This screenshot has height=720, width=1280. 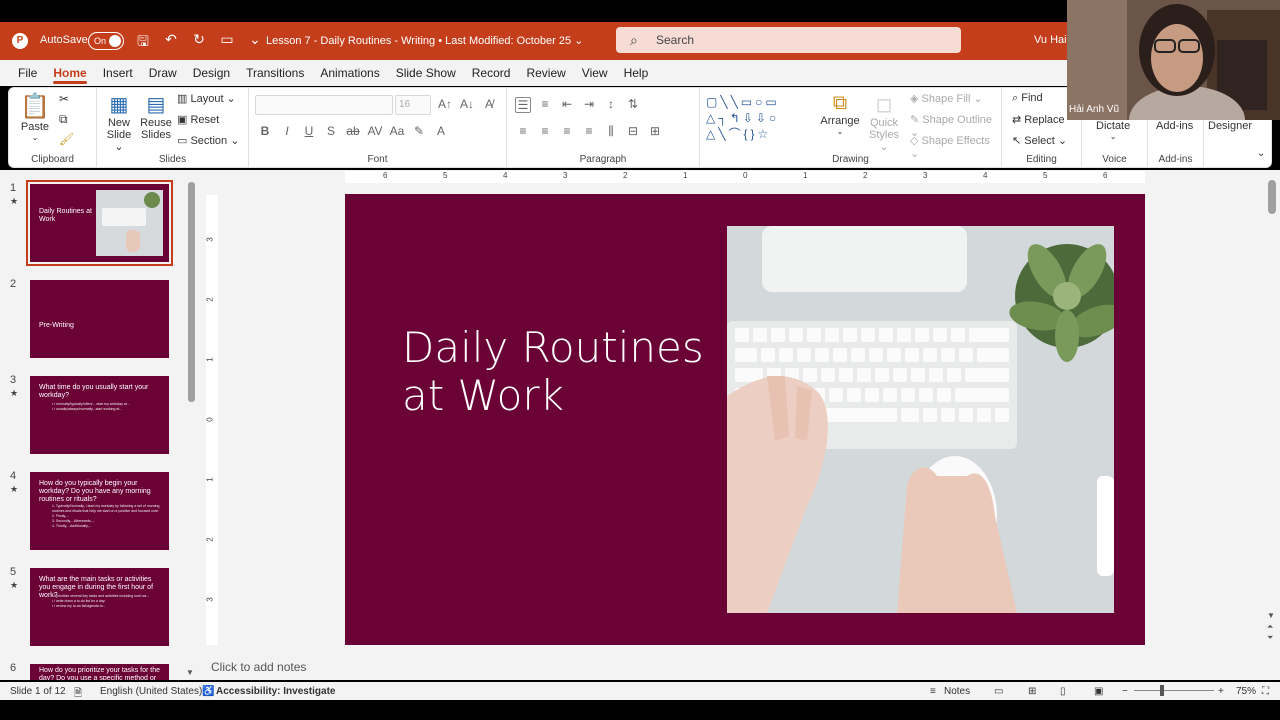 What do you see at coordinates (1271, 626) in the screenshot?
I see `previous-slide-icon: ⏶` at bounding box center [1271, 626].